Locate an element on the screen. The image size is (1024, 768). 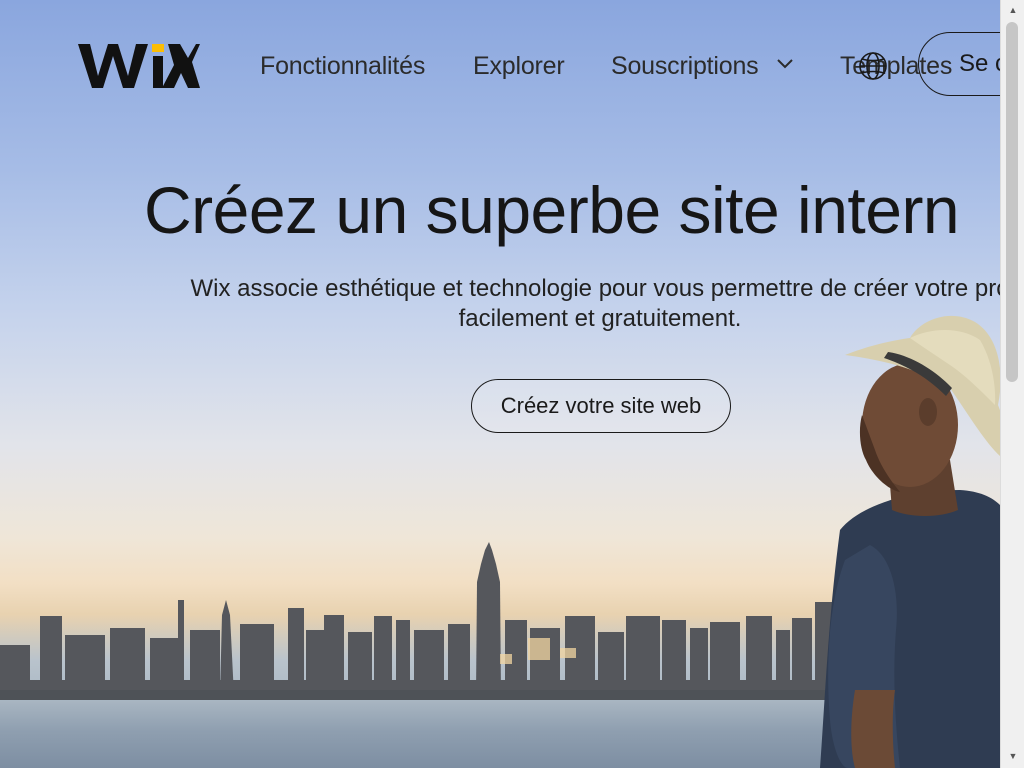
nav-features-link: Fonctionnalités is located at coordinates (342, 66).